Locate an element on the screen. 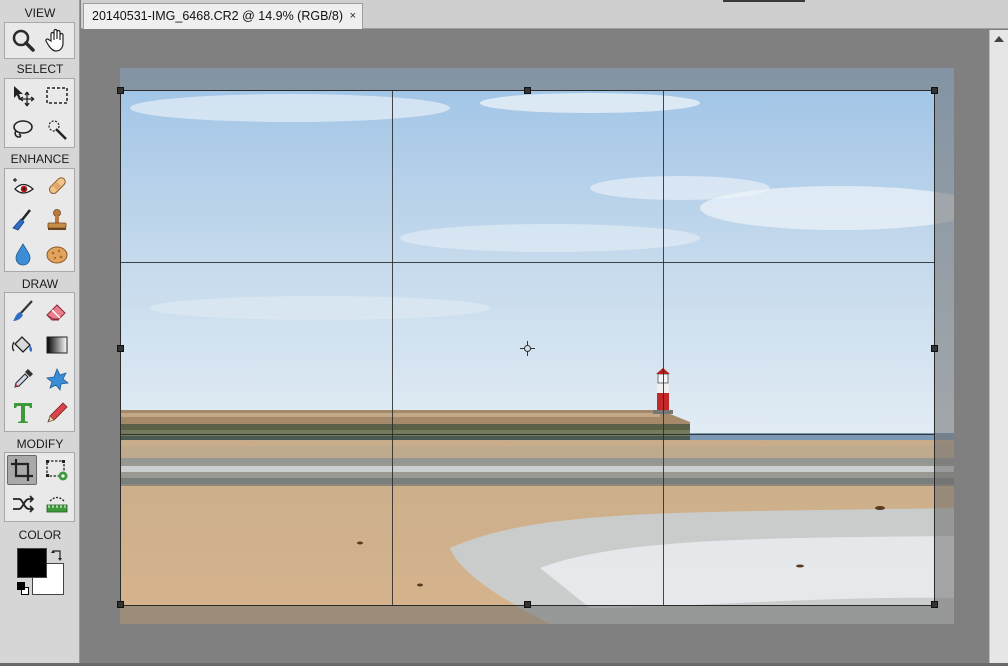  zoom-tool is located at coordinates (23, 40).